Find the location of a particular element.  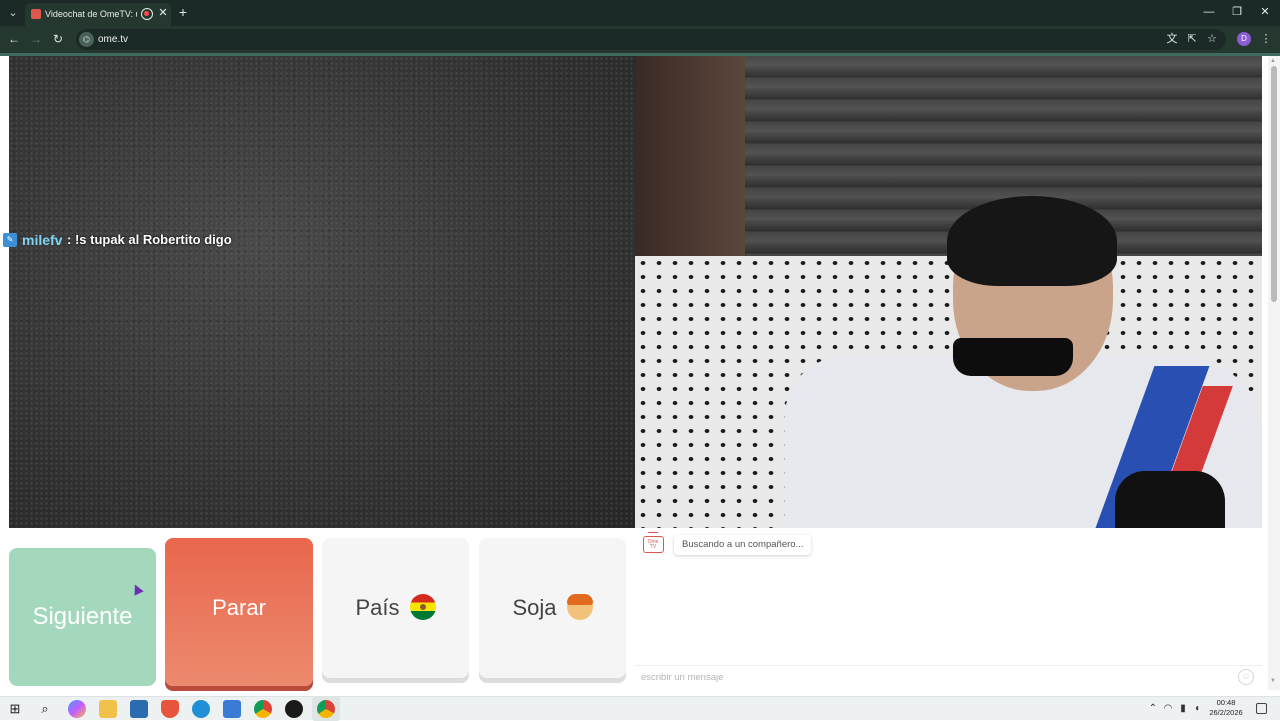

toolbar: ← → ↻ ⌬ ome.tv 文 ⇱ ☆ D ⋮ is located at coordinates (640, 39).